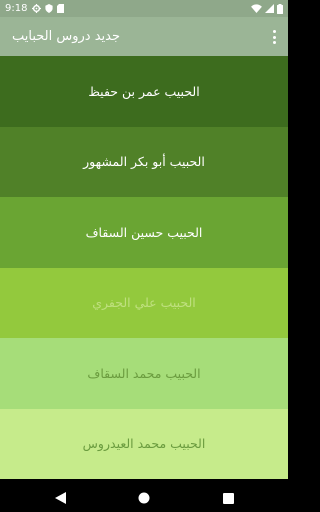 The image size is (320, 512). I want to click on list-item: الحبيب عمر بن حفيظ, so click(144, 91).